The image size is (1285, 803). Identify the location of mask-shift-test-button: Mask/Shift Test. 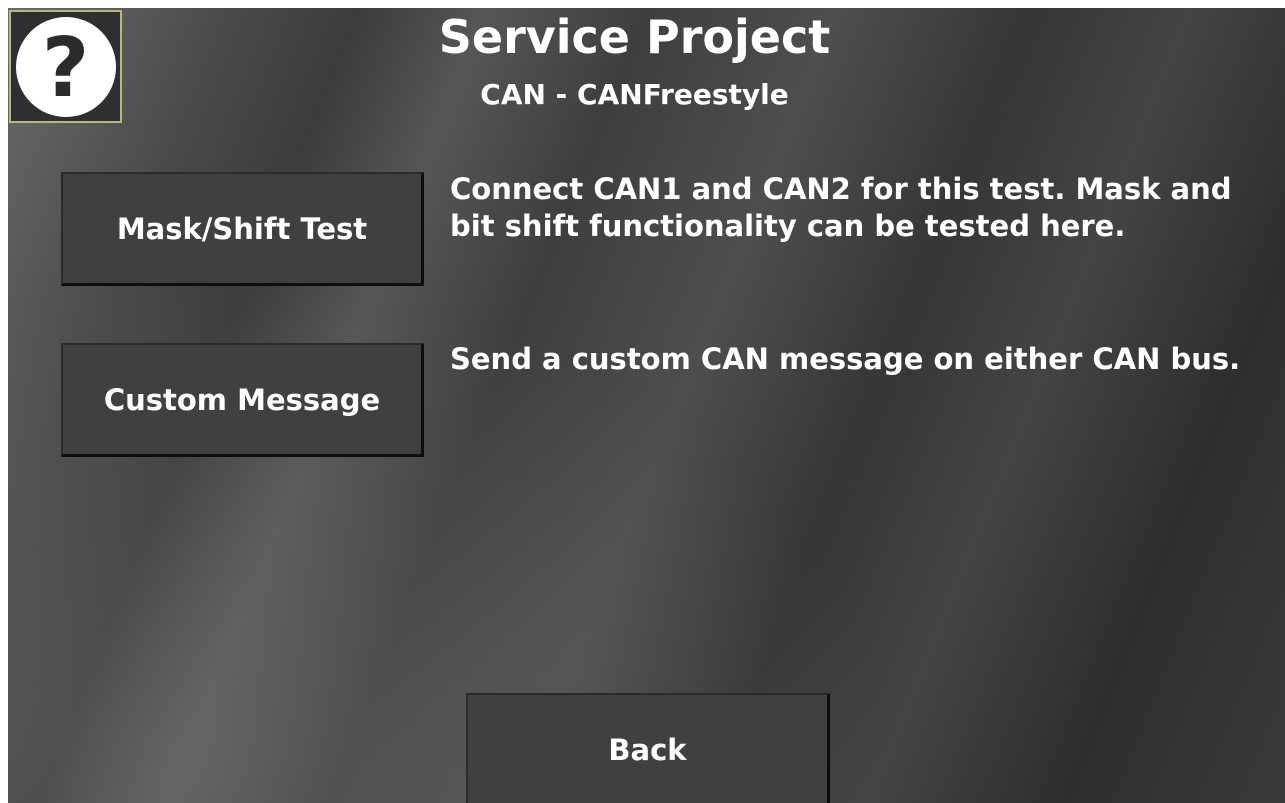
(242, 229).